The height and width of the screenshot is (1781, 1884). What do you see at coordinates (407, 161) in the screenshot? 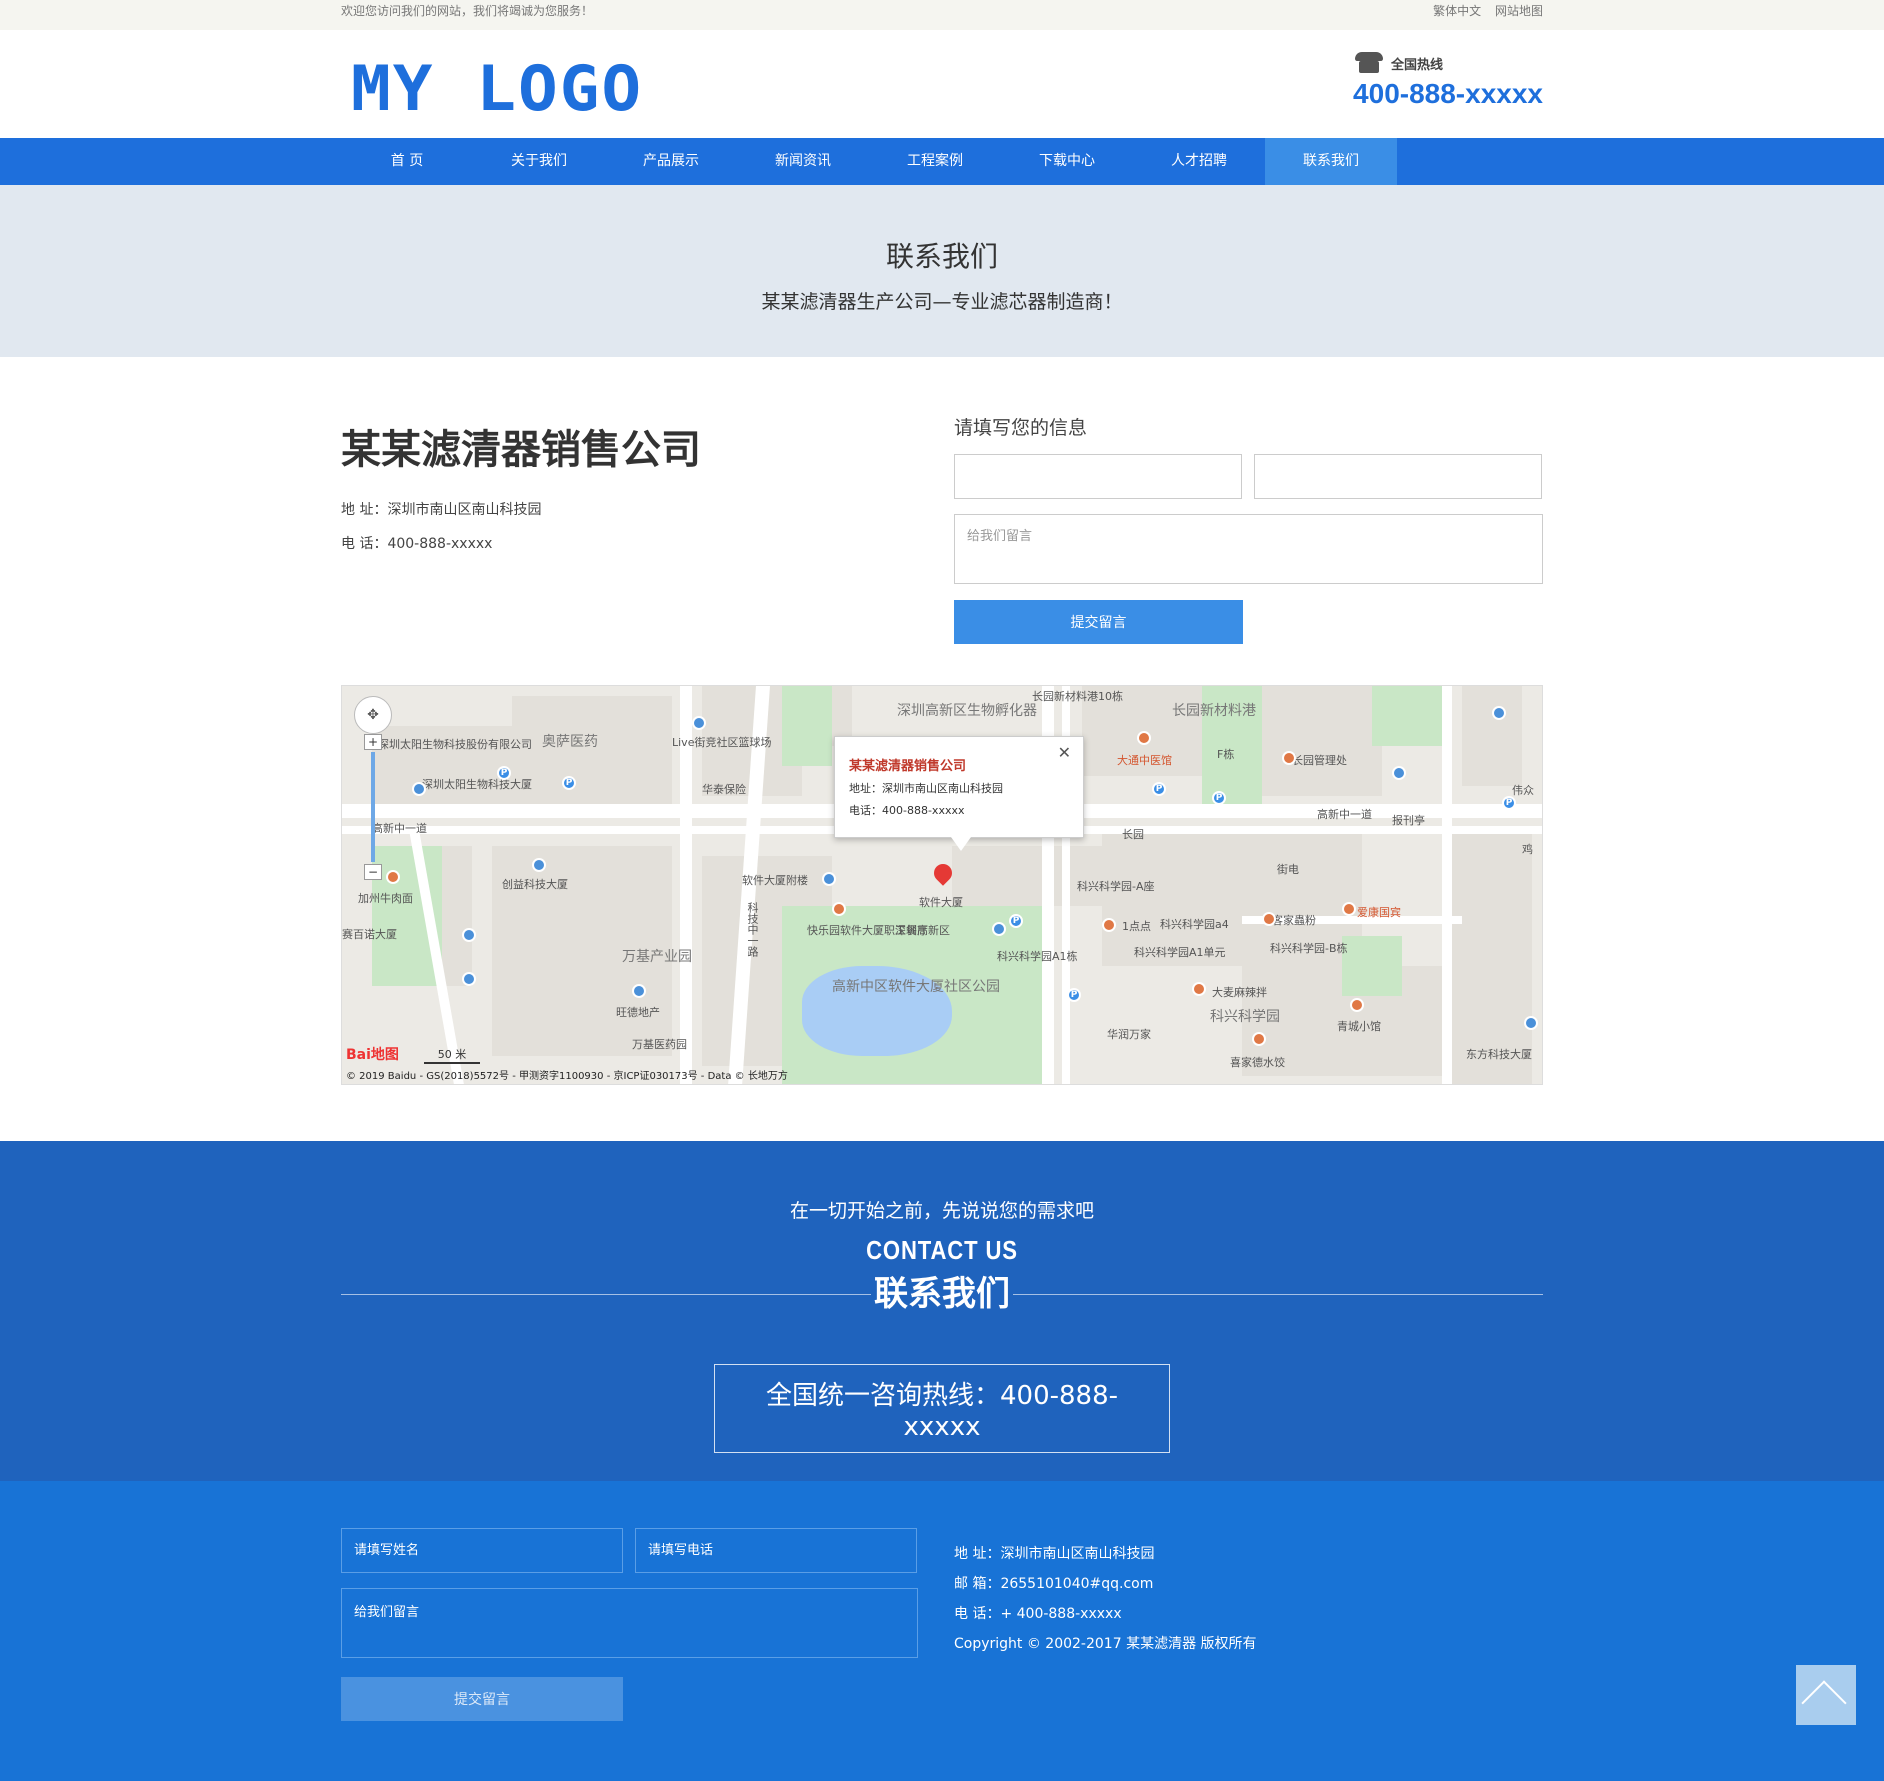
I see `nav-home: 首 页` at bounding box center [407, 161].